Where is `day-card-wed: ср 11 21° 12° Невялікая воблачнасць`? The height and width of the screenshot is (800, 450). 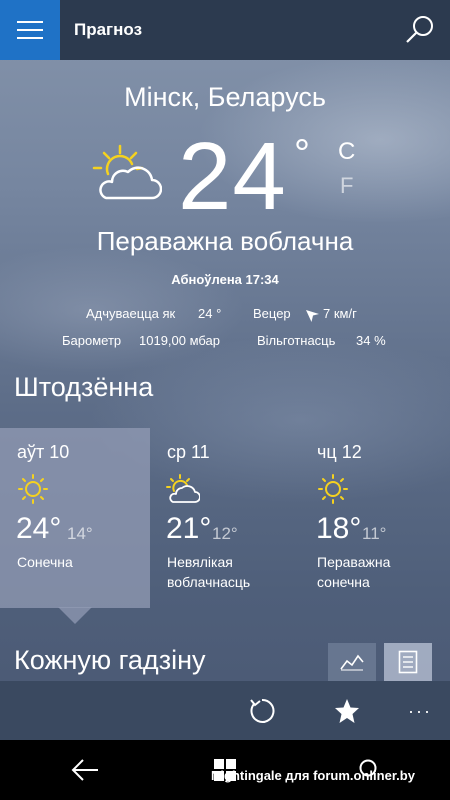
day-card-wed: ср 11 21° 12° Невялікая воблачнасць is located at coordinates (225, 518).